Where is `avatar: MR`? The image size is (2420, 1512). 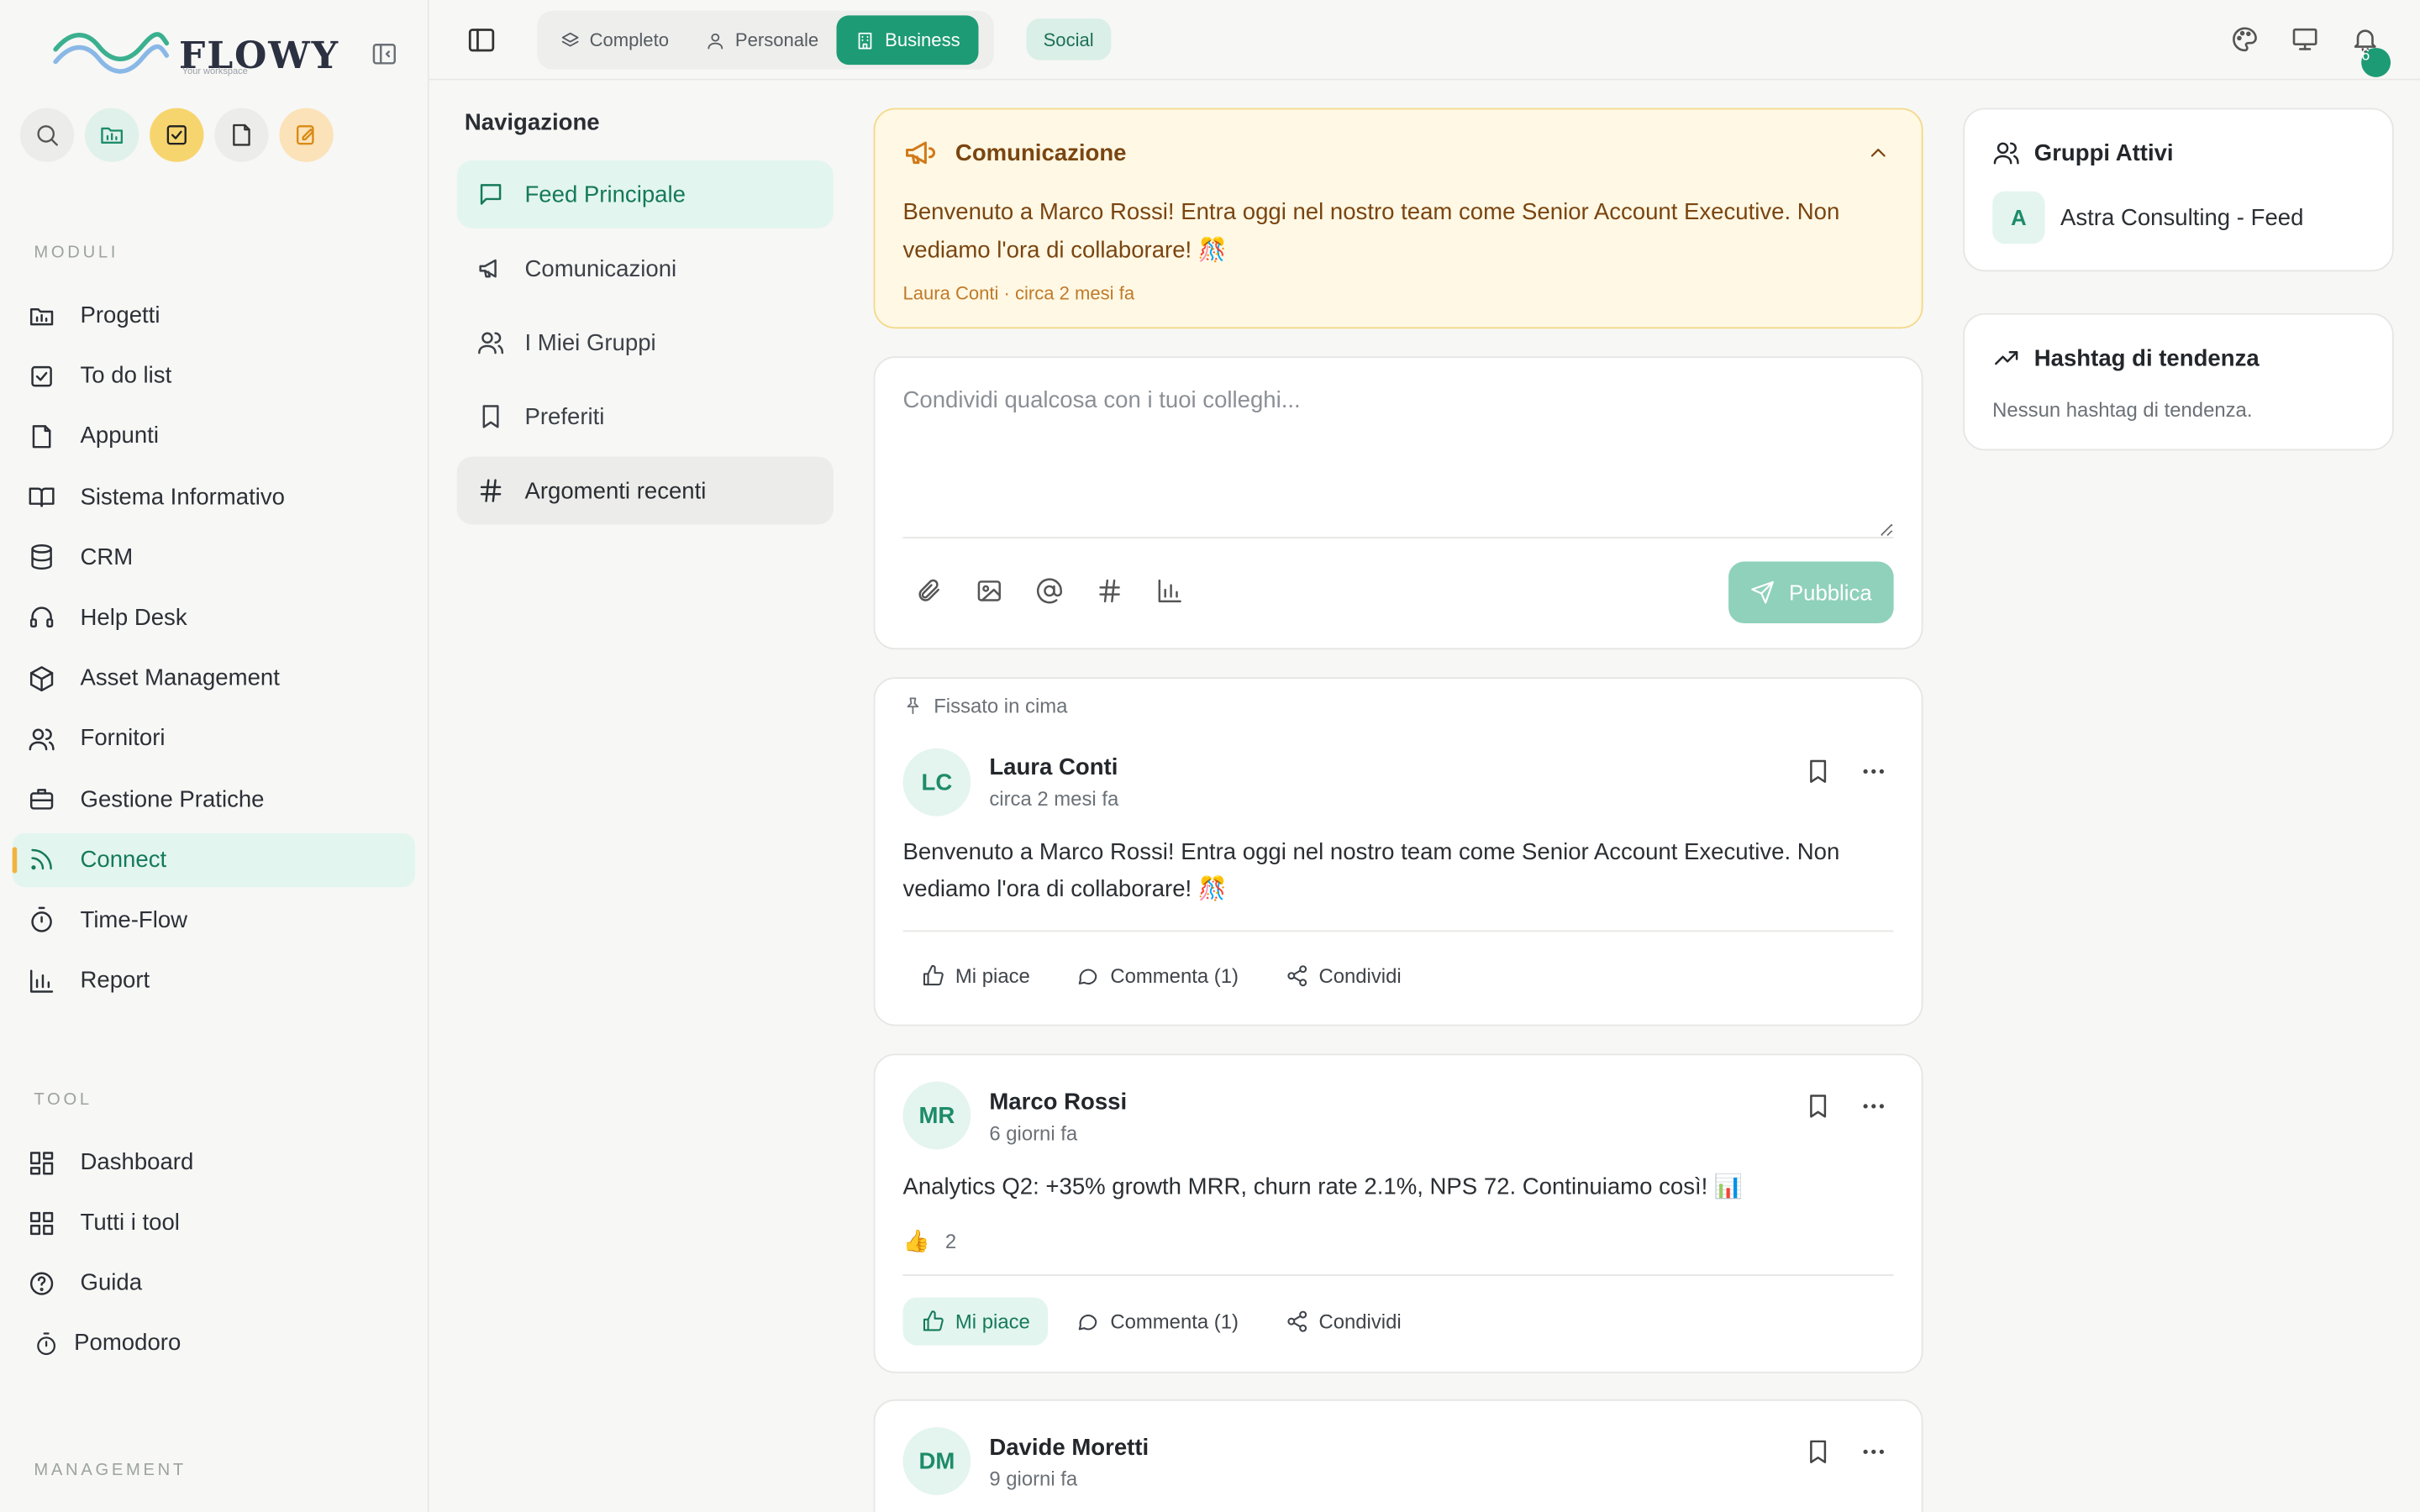
avatar: MR is located at coordinates (936, 1115).